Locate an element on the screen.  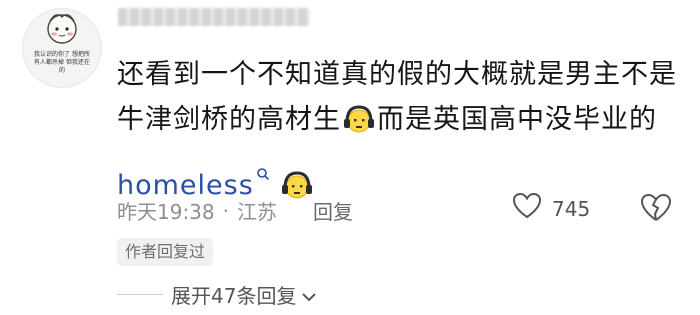
comment-text-part2: 而是英国高中没毕业的 is located at coordinates (517, 119).